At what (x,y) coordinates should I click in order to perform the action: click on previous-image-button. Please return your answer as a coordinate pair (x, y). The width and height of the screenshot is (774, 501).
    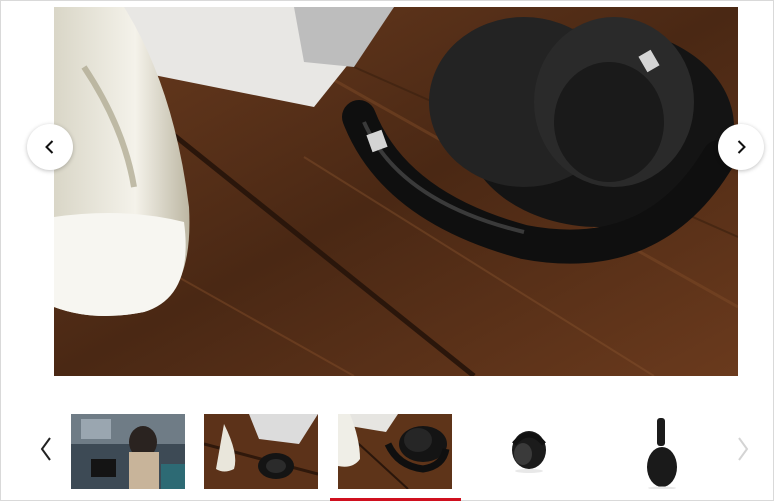
    Looking at the image, I should click on (50, 147).